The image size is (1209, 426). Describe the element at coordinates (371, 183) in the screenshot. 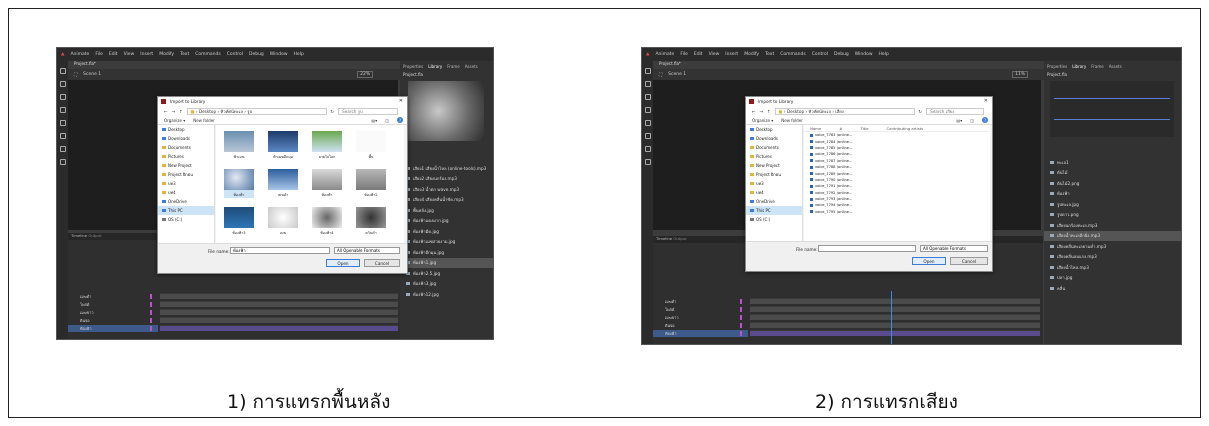

I see `file-tile: ท้องฟ้า2` at that location.